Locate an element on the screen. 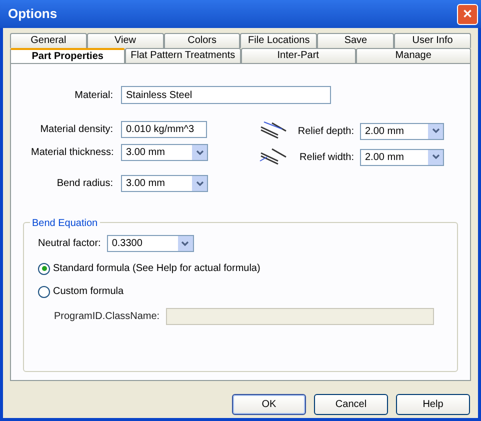 The image size is (481, 421). dialog-button: Help is located at coordinates (433, 404).